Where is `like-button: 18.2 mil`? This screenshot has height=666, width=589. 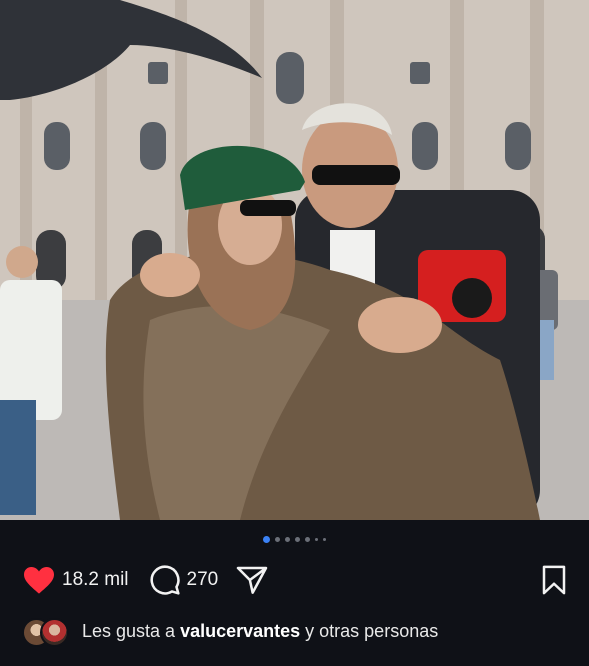
like-button: 18.2 mil is located at coordinates (75, 580).